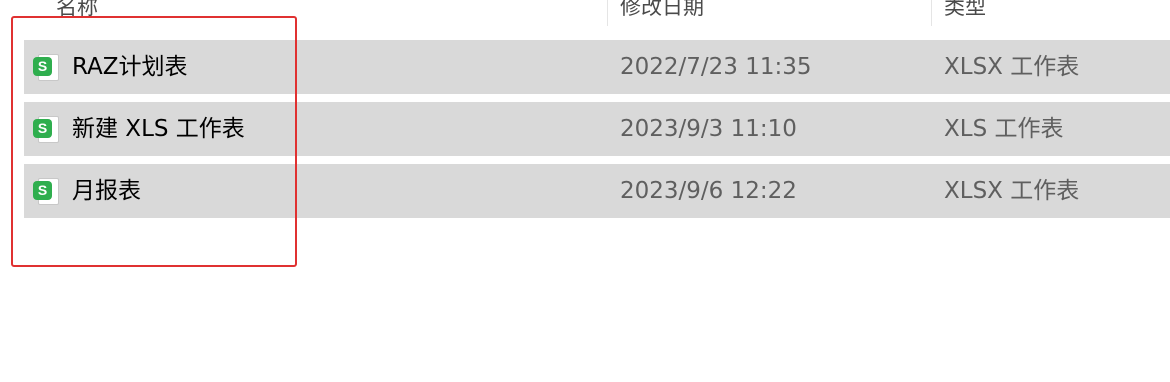 Image resolution: width=1170 pixels, height=382 pixels. I want to click on file-name: 月报表, so click(106, 191).